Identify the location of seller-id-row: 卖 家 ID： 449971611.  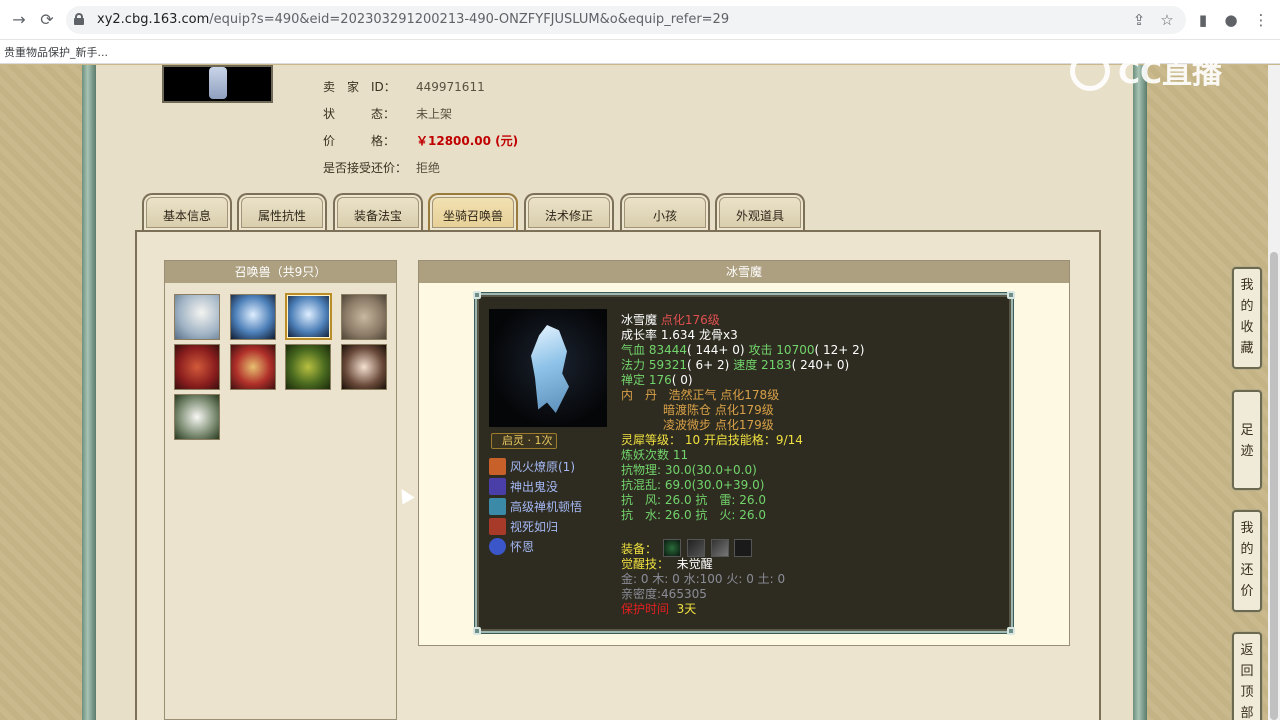
(404, 87).